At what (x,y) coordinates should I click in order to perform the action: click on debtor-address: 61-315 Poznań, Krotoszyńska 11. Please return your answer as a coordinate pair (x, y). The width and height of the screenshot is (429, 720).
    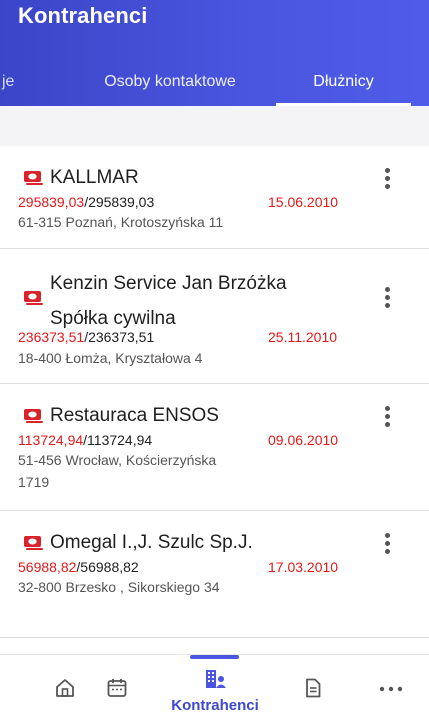
    Looking at the image, I should click on (121, 222).